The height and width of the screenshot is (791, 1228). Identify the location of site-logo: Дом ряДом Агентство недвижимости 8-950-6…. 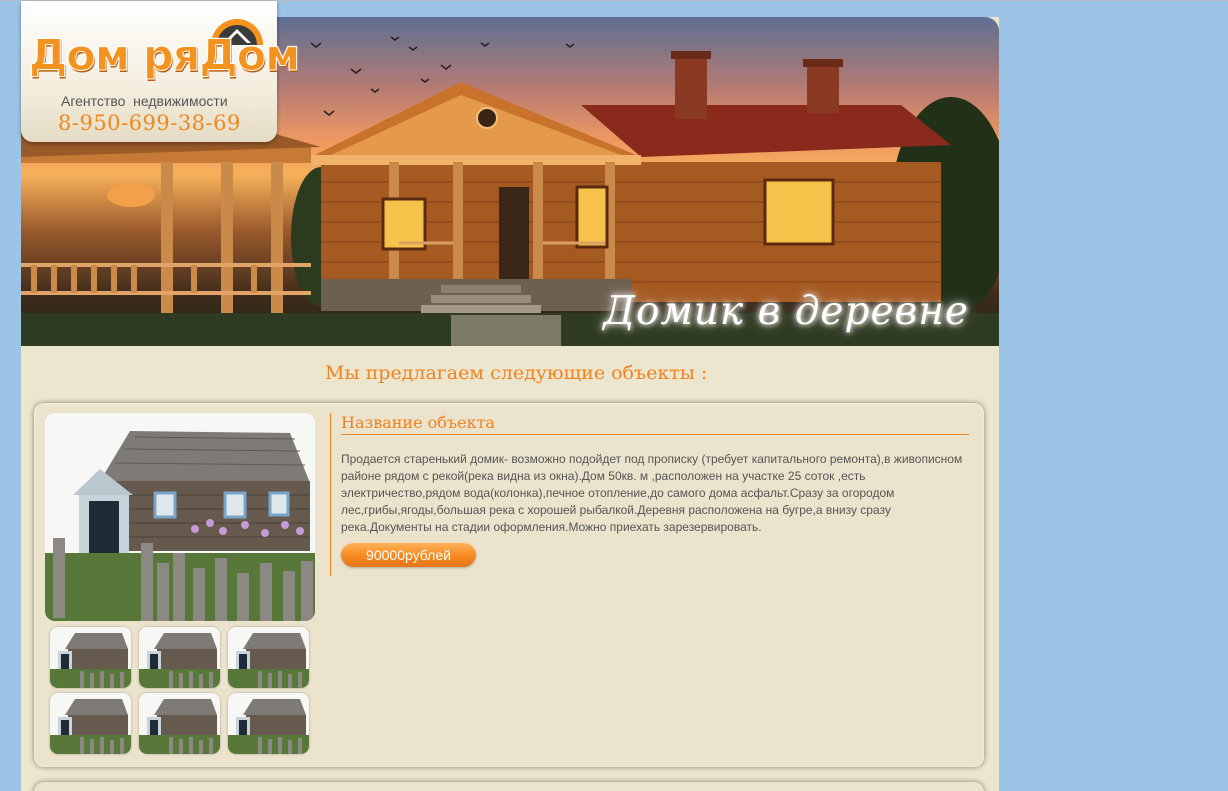
(161, 71).